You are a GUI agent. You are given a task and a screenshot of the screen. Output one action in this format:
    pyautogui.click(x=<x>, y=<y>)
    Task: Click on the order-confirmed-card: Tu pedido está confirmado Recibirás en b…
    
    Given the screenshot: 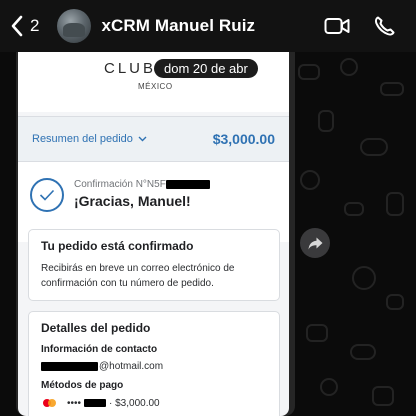 What is the action you would take?
    pyautogui.click(x=154, y=265)
    